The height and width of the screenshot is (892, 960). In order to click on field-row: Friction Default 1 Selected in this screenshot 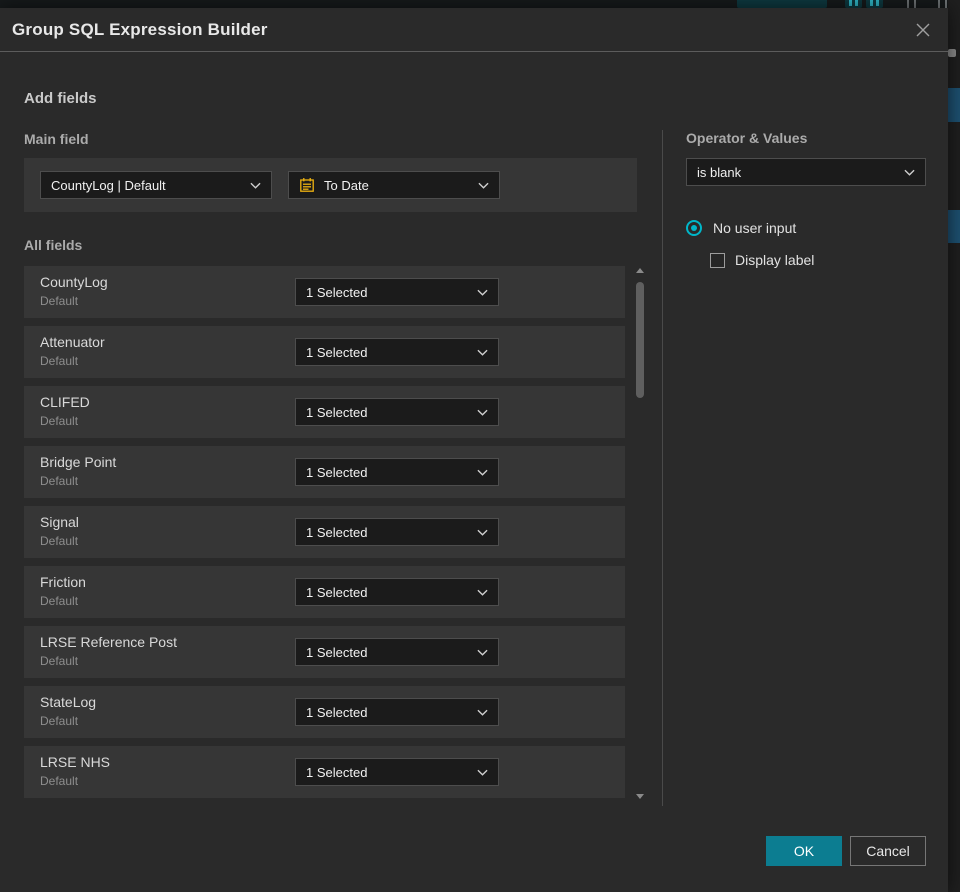, I will do `click(324, 592)`.